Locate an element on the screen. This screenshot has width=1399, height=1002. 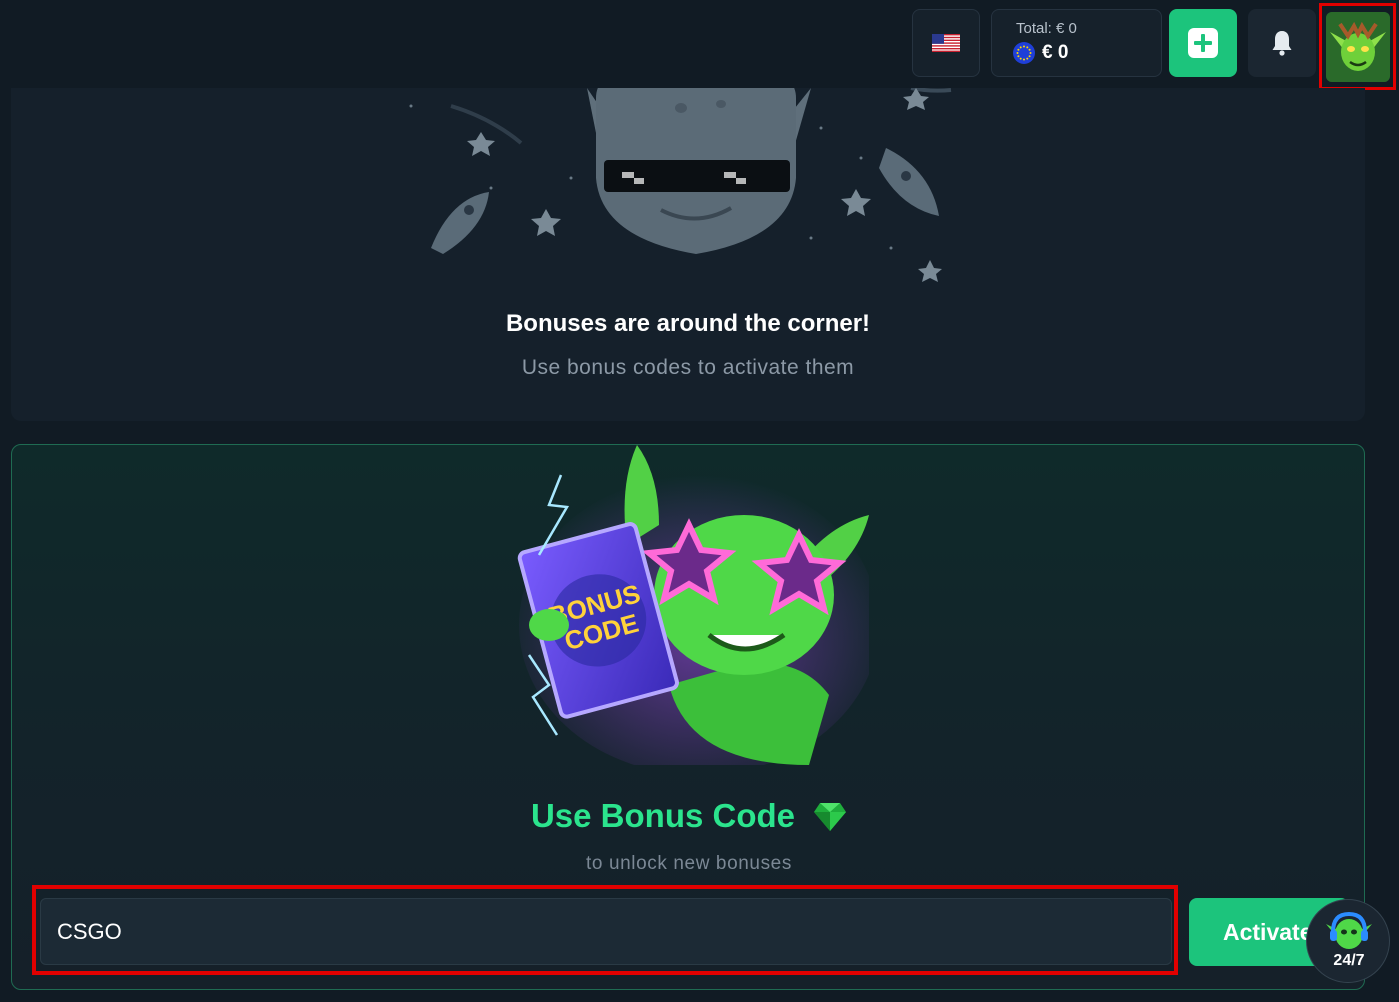
bonus-code-input is located at coordinates (606, 931).